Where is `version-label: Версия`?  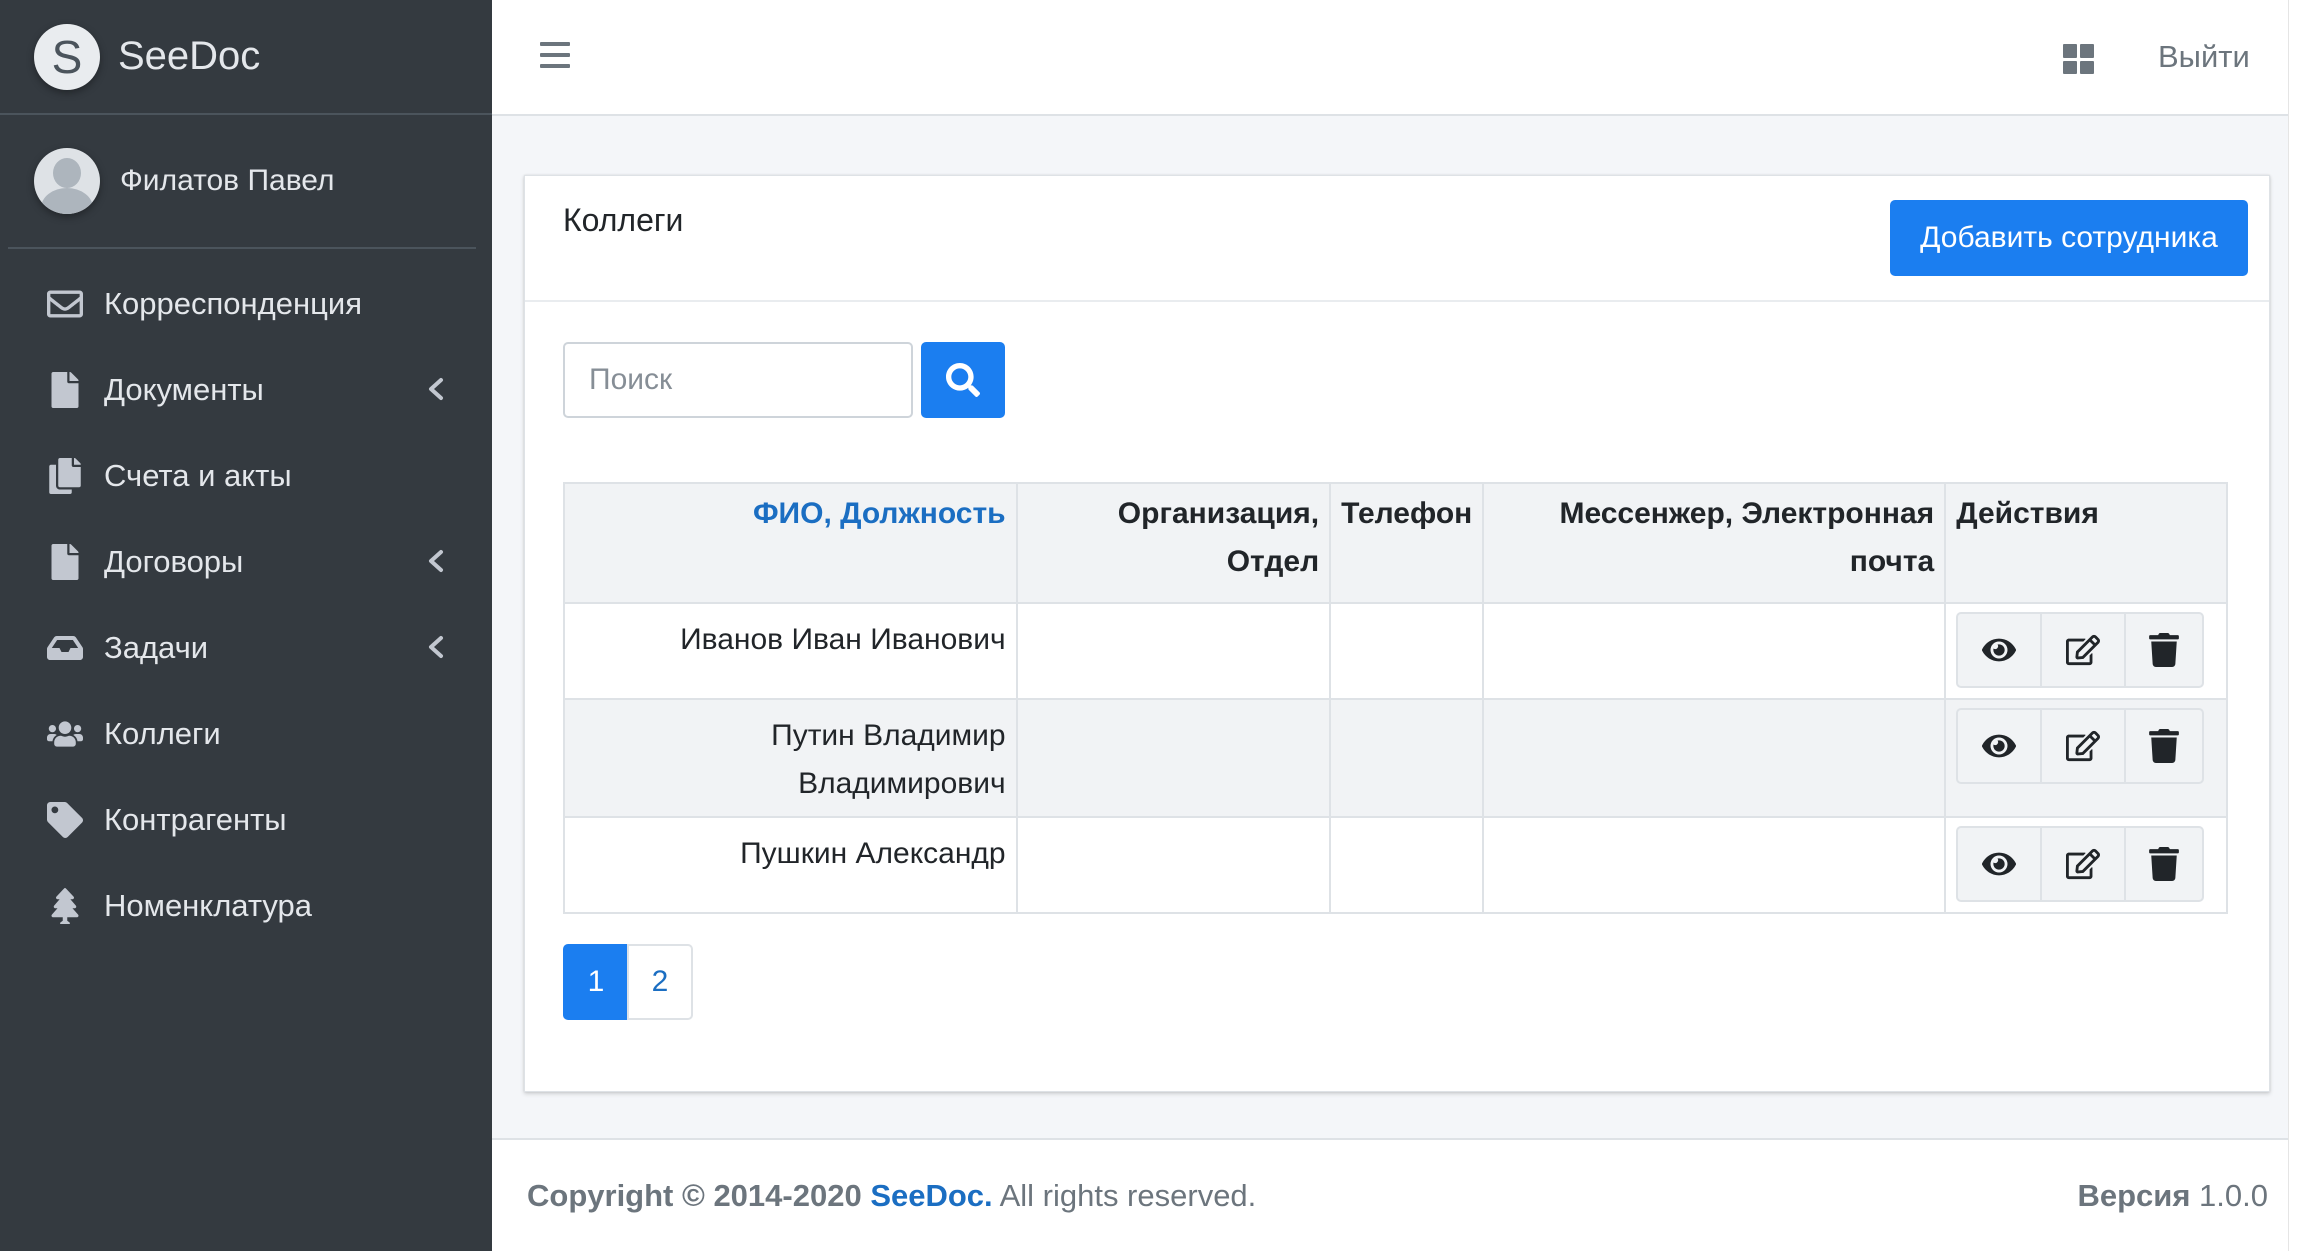 version-label: Версия is located at coordinates (2134, 1195).